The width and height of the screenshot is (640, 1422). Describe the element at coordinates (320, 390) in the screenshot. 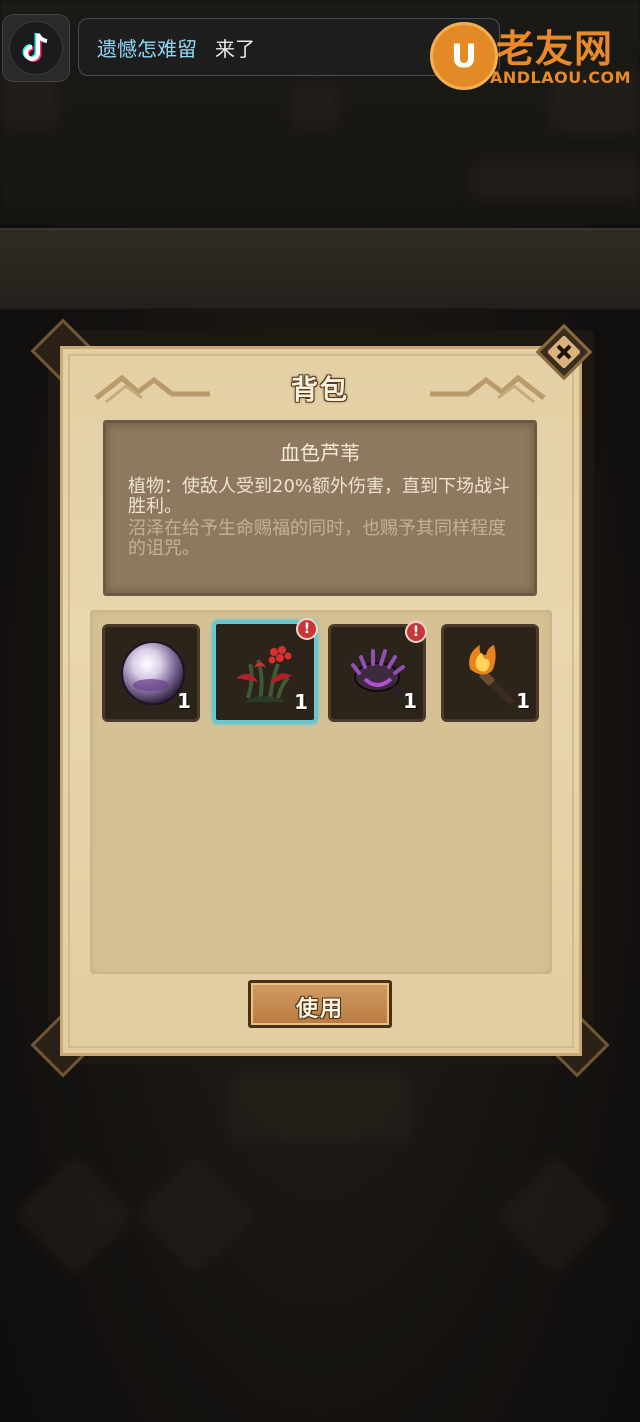

I see `modal-title: 背包` at that location.